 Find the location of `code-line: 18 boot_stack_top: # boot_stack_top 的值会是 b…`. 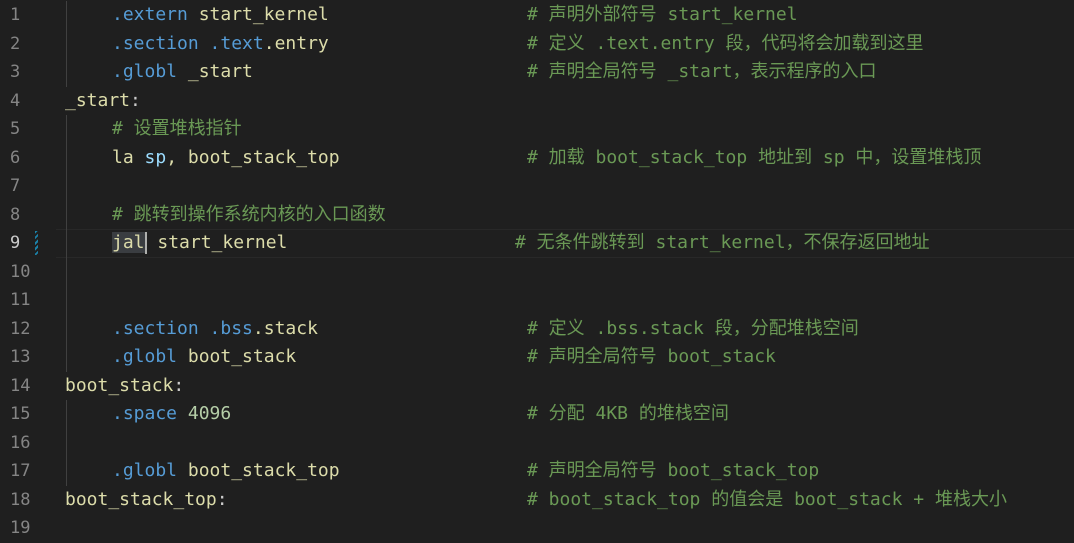

code-line: 18 boot_stack_top: # boot_stack_top 的值会是 b… is located at coordinates (537, 500).